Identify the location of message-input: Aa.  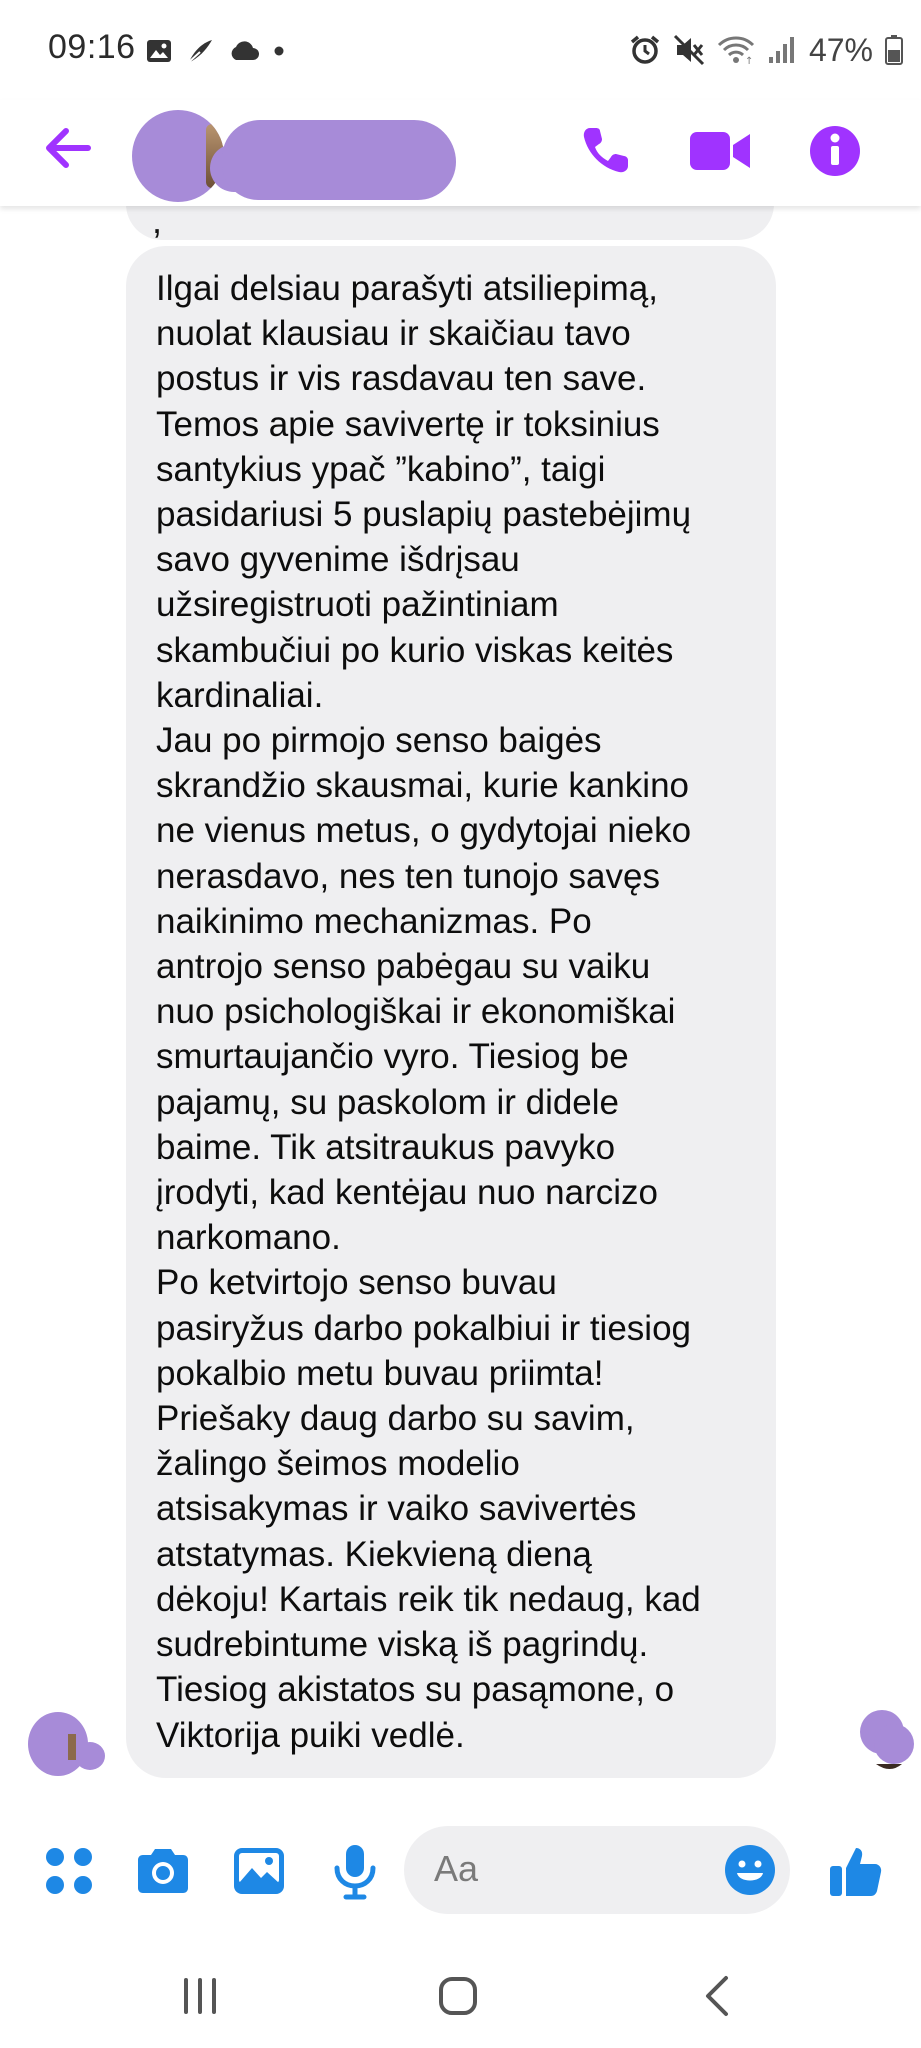
(597, 1870).